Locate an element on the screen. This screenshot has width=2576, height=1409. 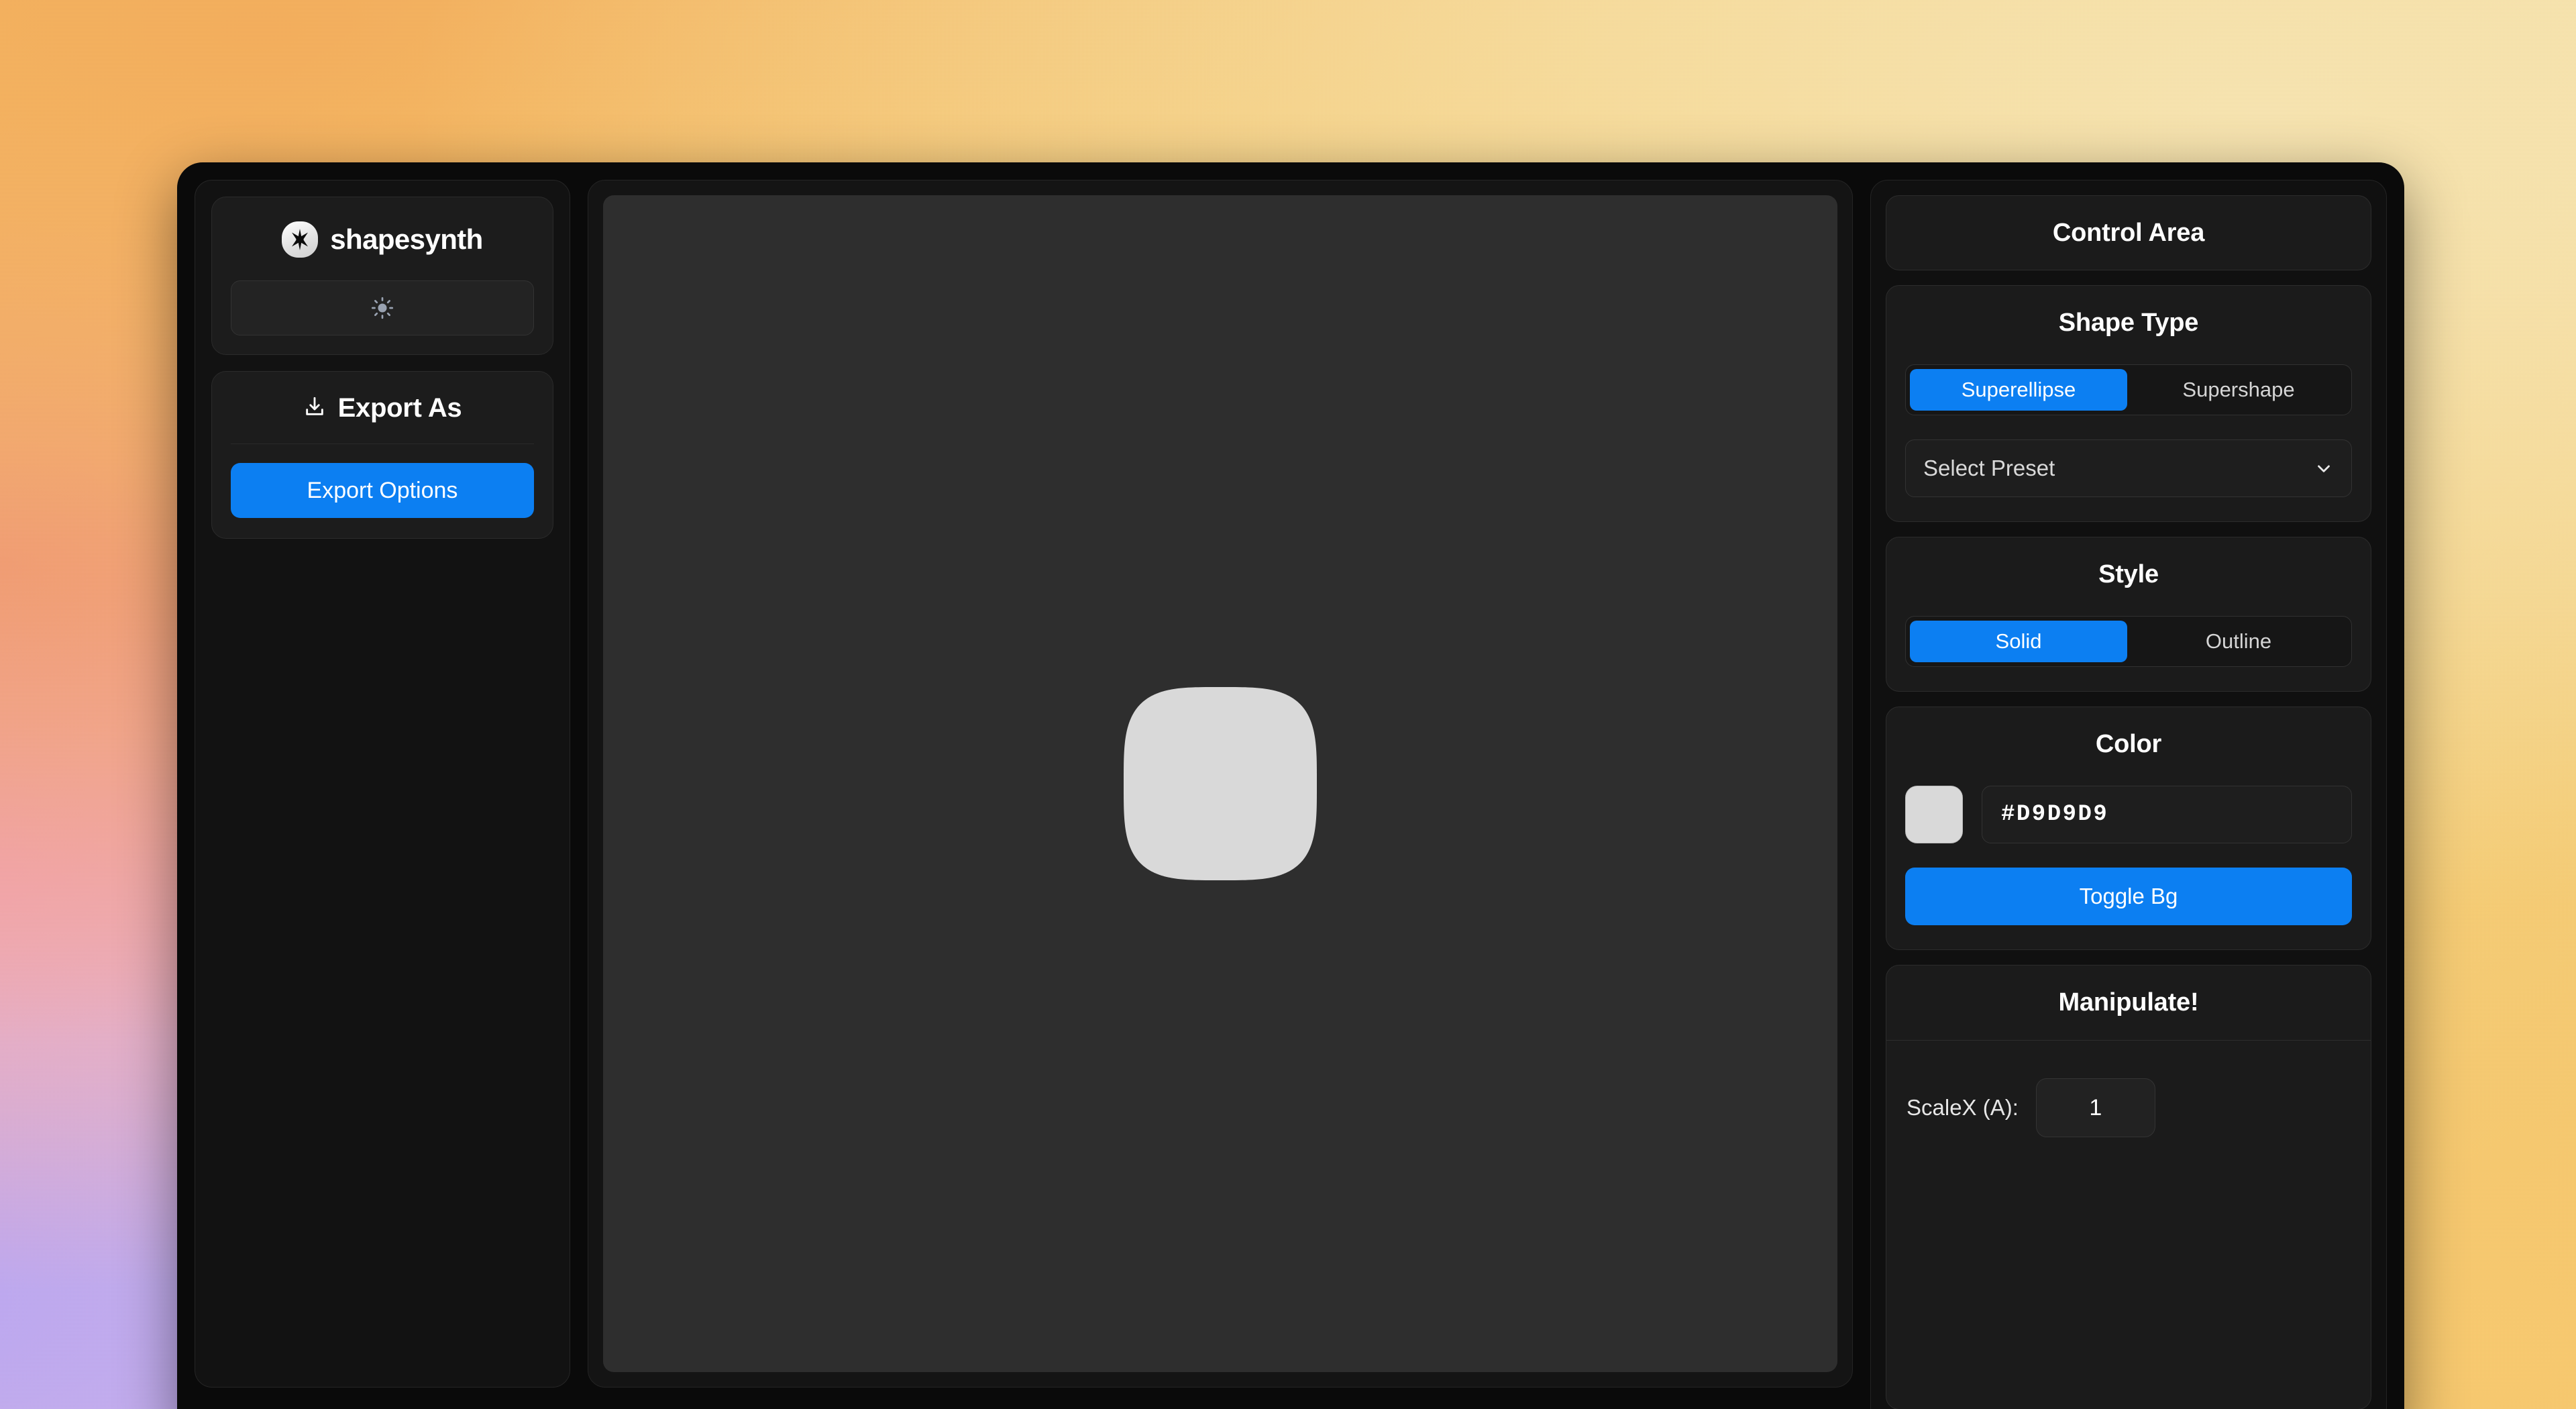
color-hex-input: #D9D9D9 is located at coordinates (2167, 814).